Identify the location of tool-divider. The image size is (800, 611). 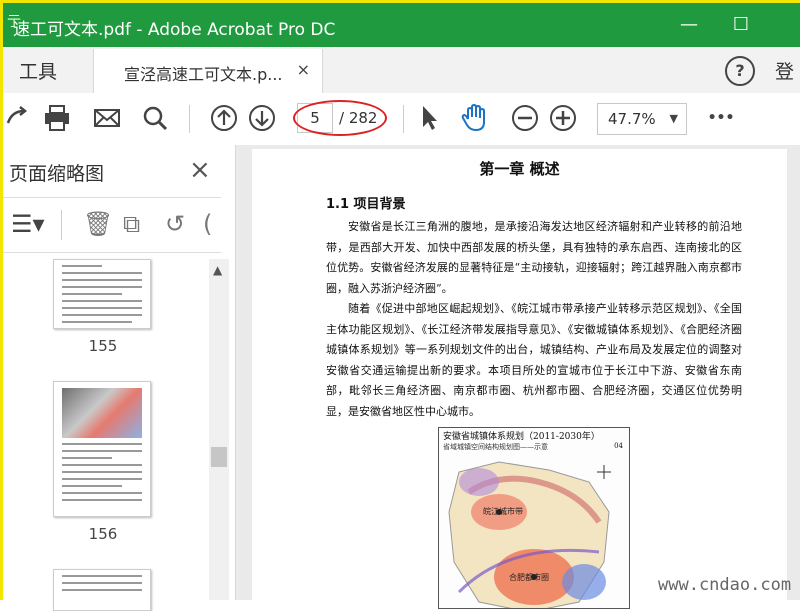
(61, 225).